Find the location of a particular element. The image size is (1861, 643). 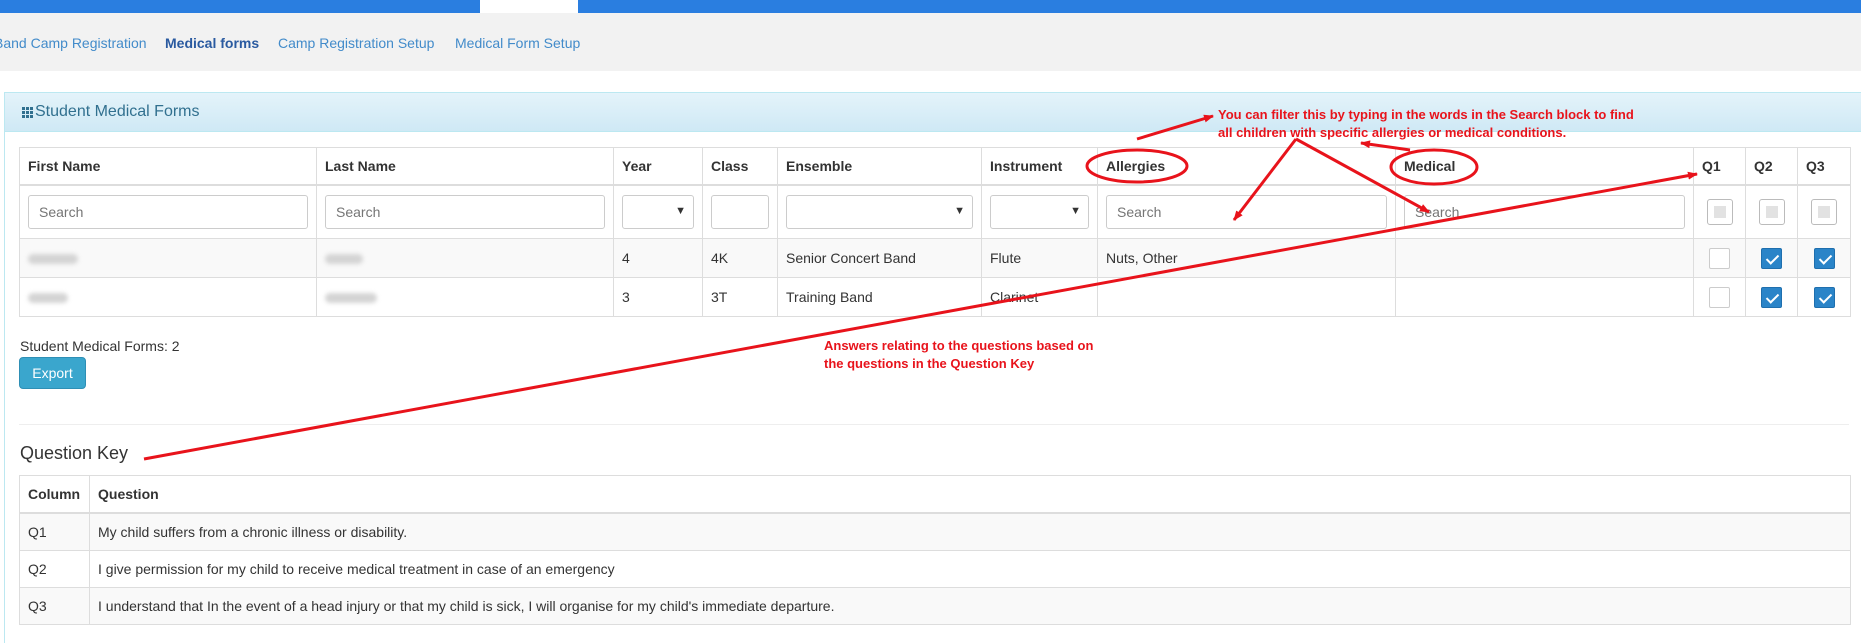

allergies-search-input is located at coordinates (1246, 212).